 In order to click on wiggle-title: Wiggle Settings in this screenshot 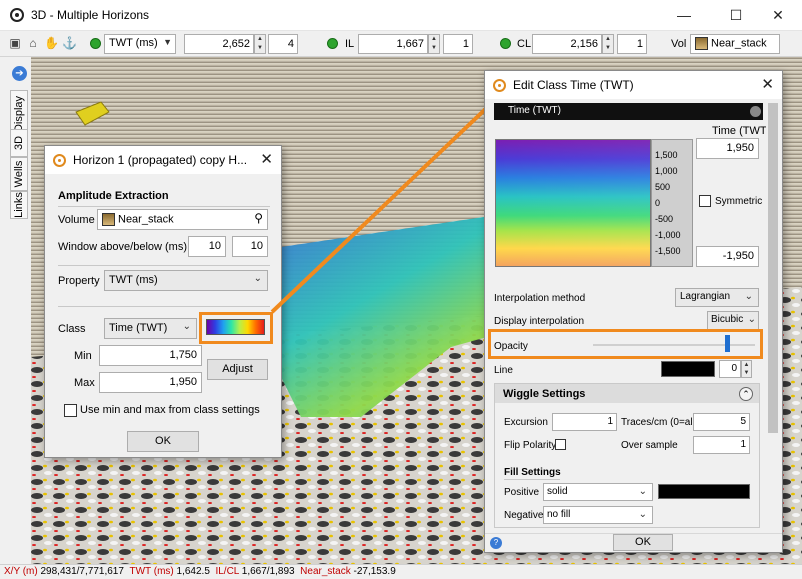, I will do `click(544, 394)`.